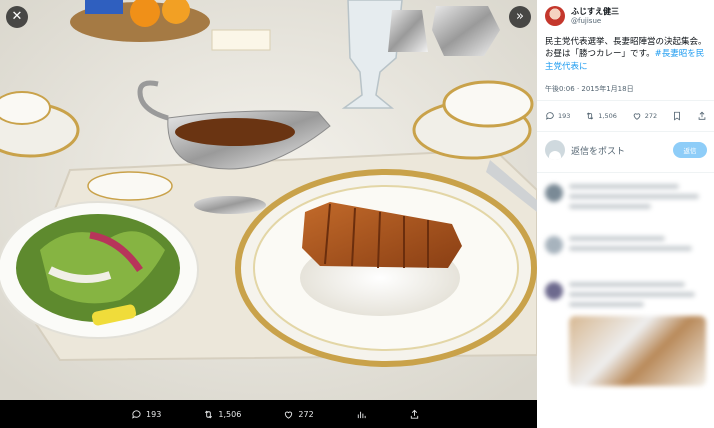  I want to click on media-like-count: 272, so click(306, 414).